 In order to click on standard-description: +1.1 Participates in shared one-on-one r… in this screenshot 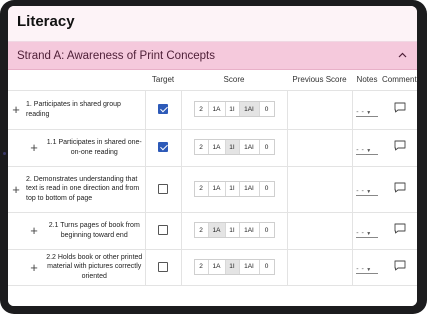, I will do `click(76, 147)`.